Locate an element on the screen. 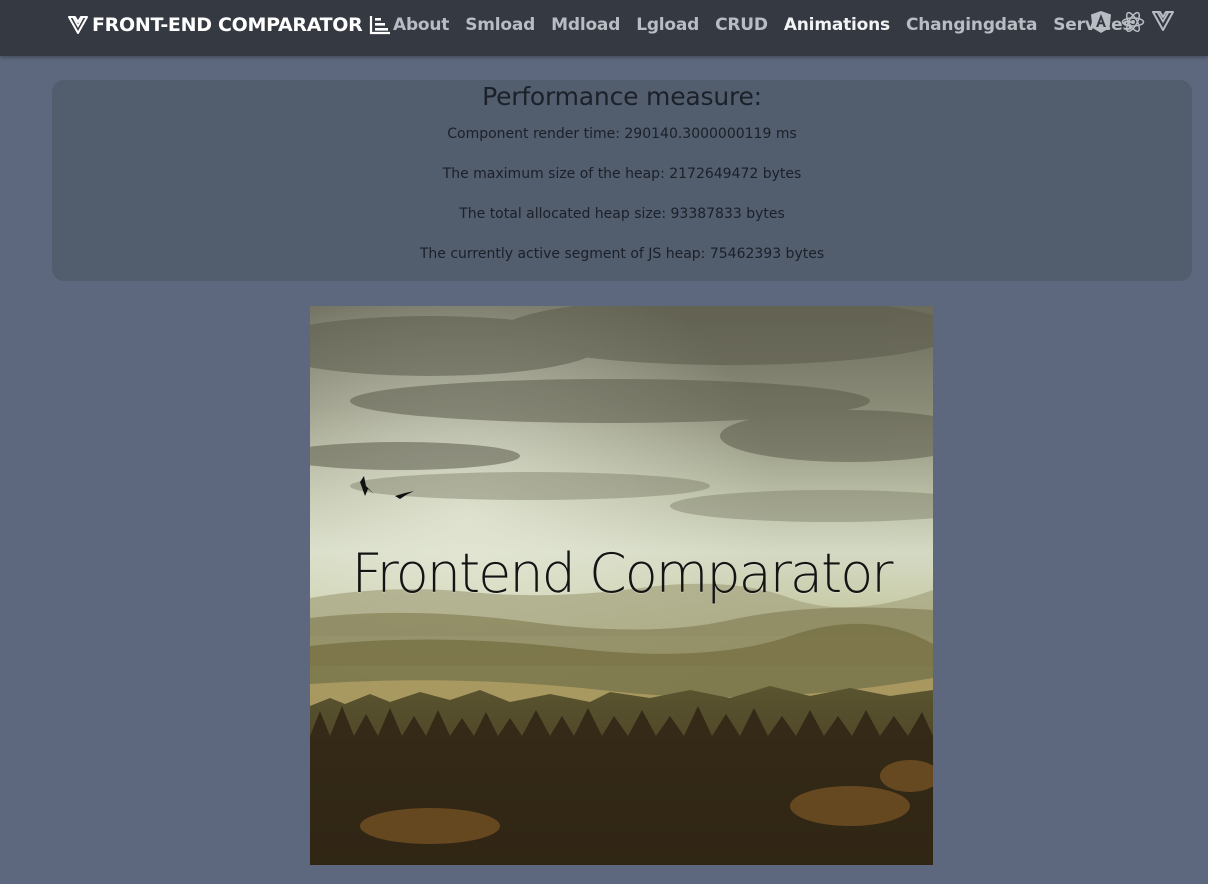  performance-title: Performance measure: is located at coordinates (622, 96).